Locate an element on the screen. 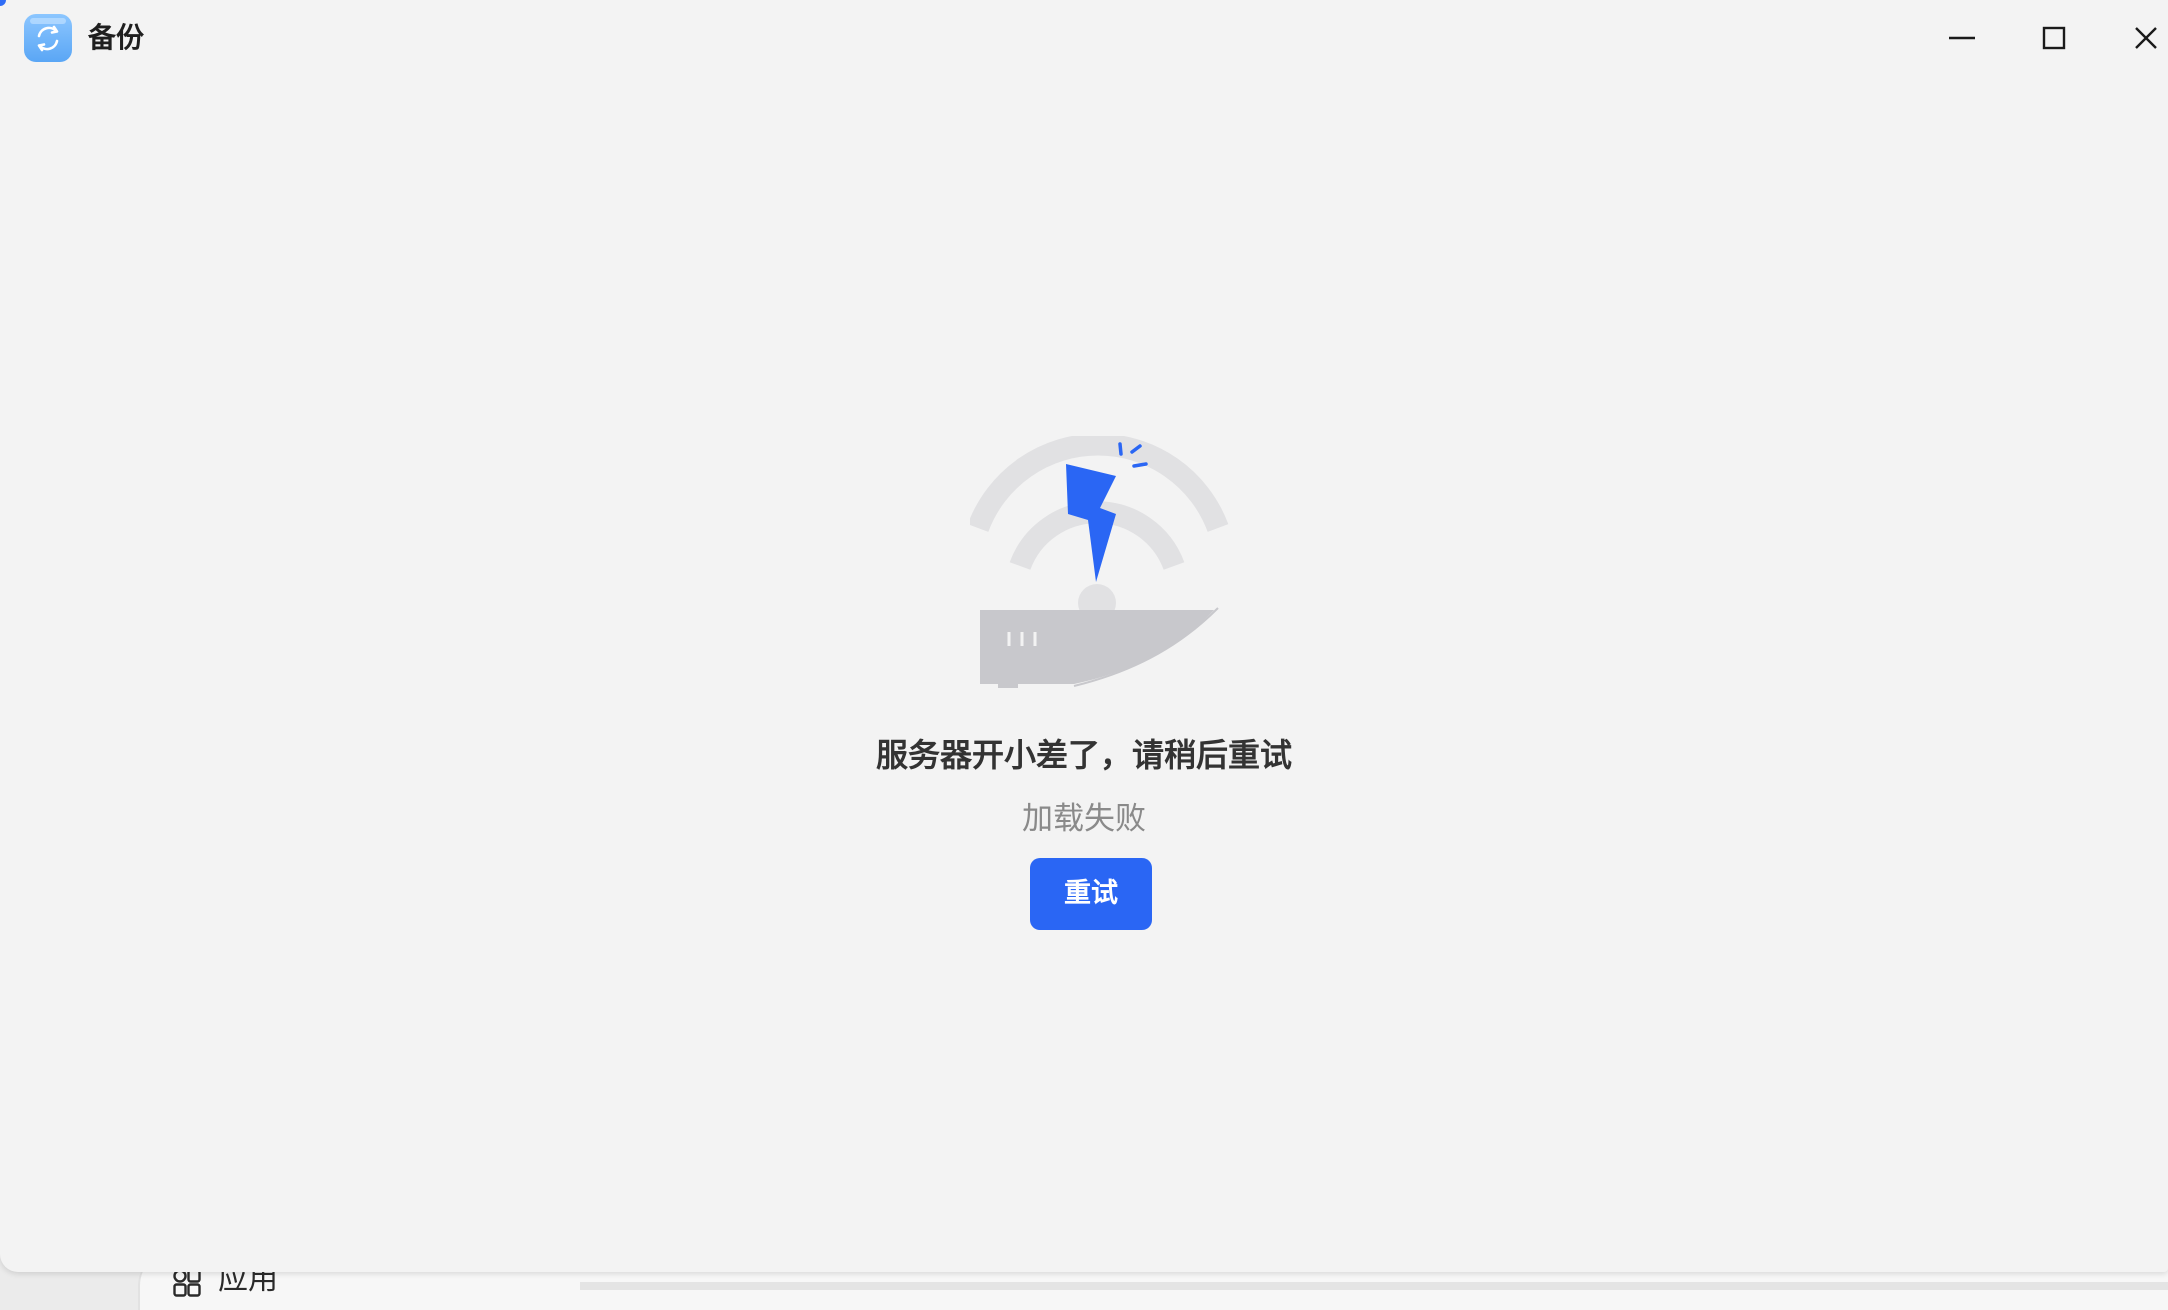 This screenshot has width=2168, height=1310. maximize-icon is located at coordinates (2054, 38).